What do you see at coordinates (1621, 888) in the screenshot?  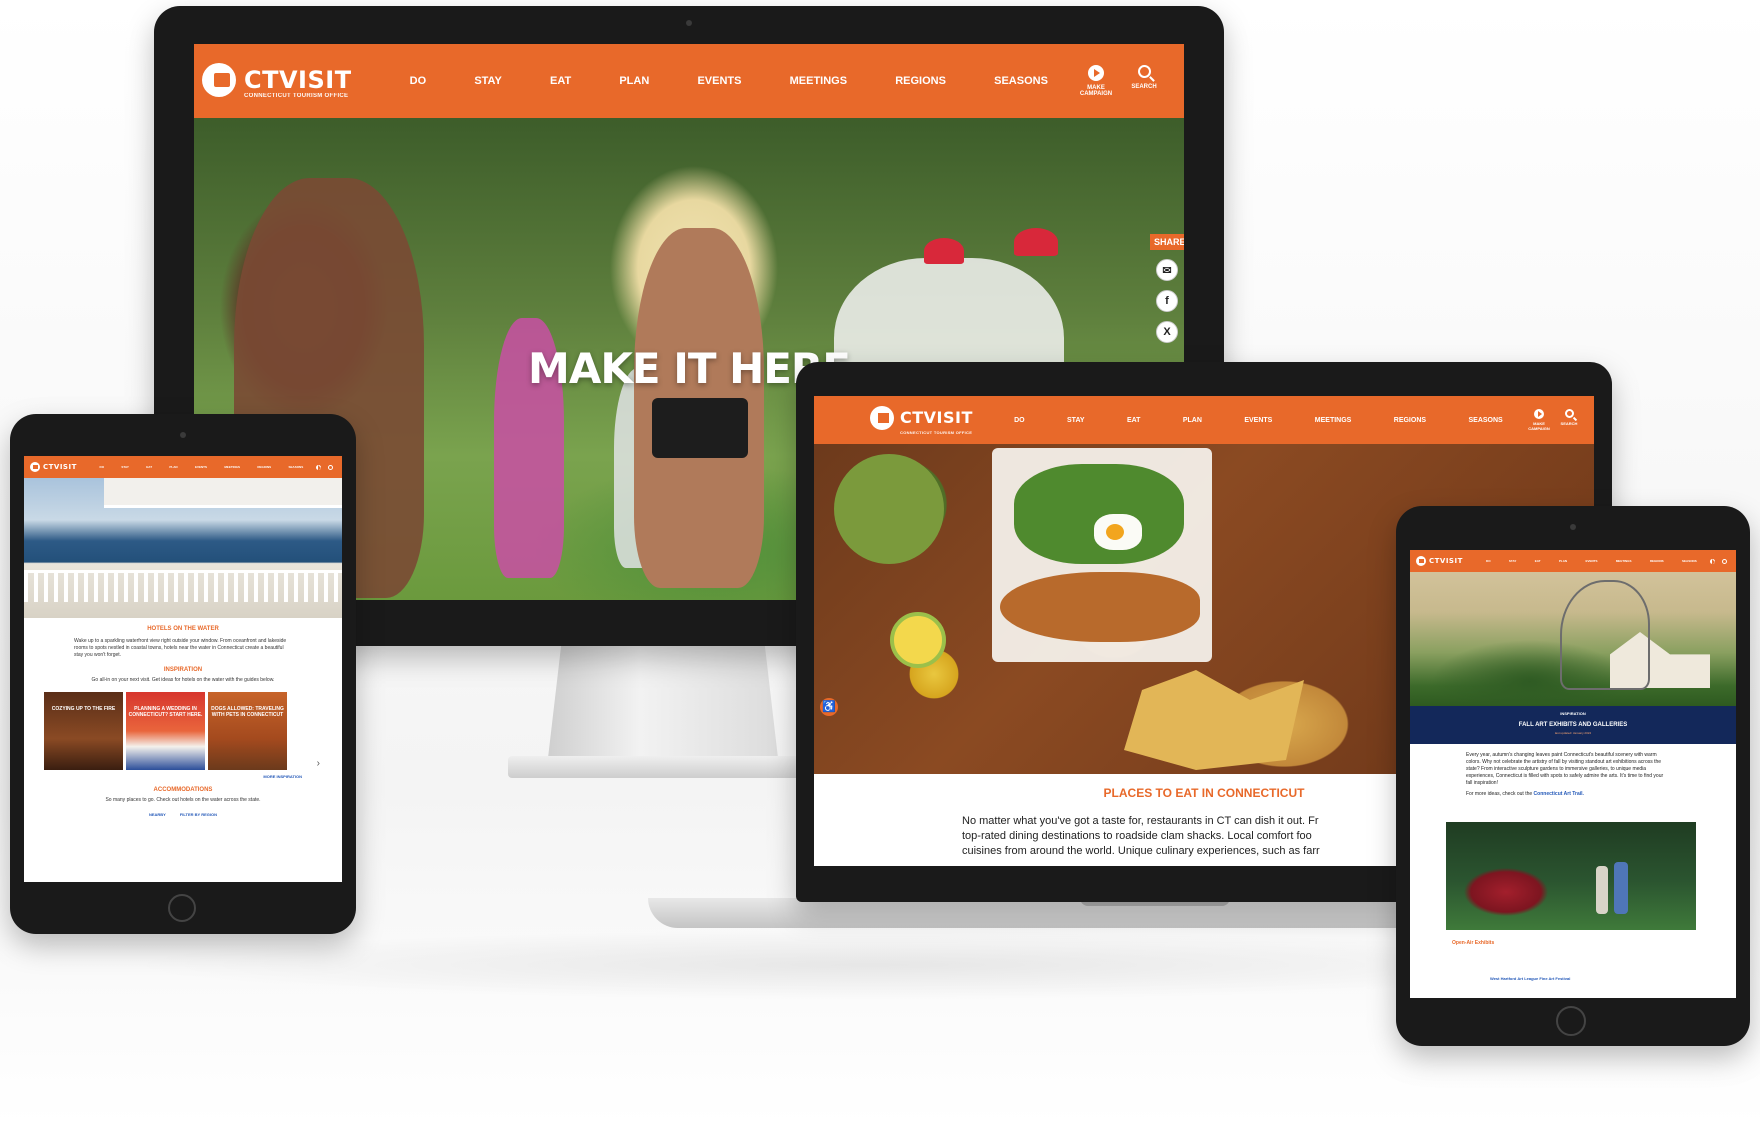 I see `visitor-figure` at bounding box center [1621, 888].